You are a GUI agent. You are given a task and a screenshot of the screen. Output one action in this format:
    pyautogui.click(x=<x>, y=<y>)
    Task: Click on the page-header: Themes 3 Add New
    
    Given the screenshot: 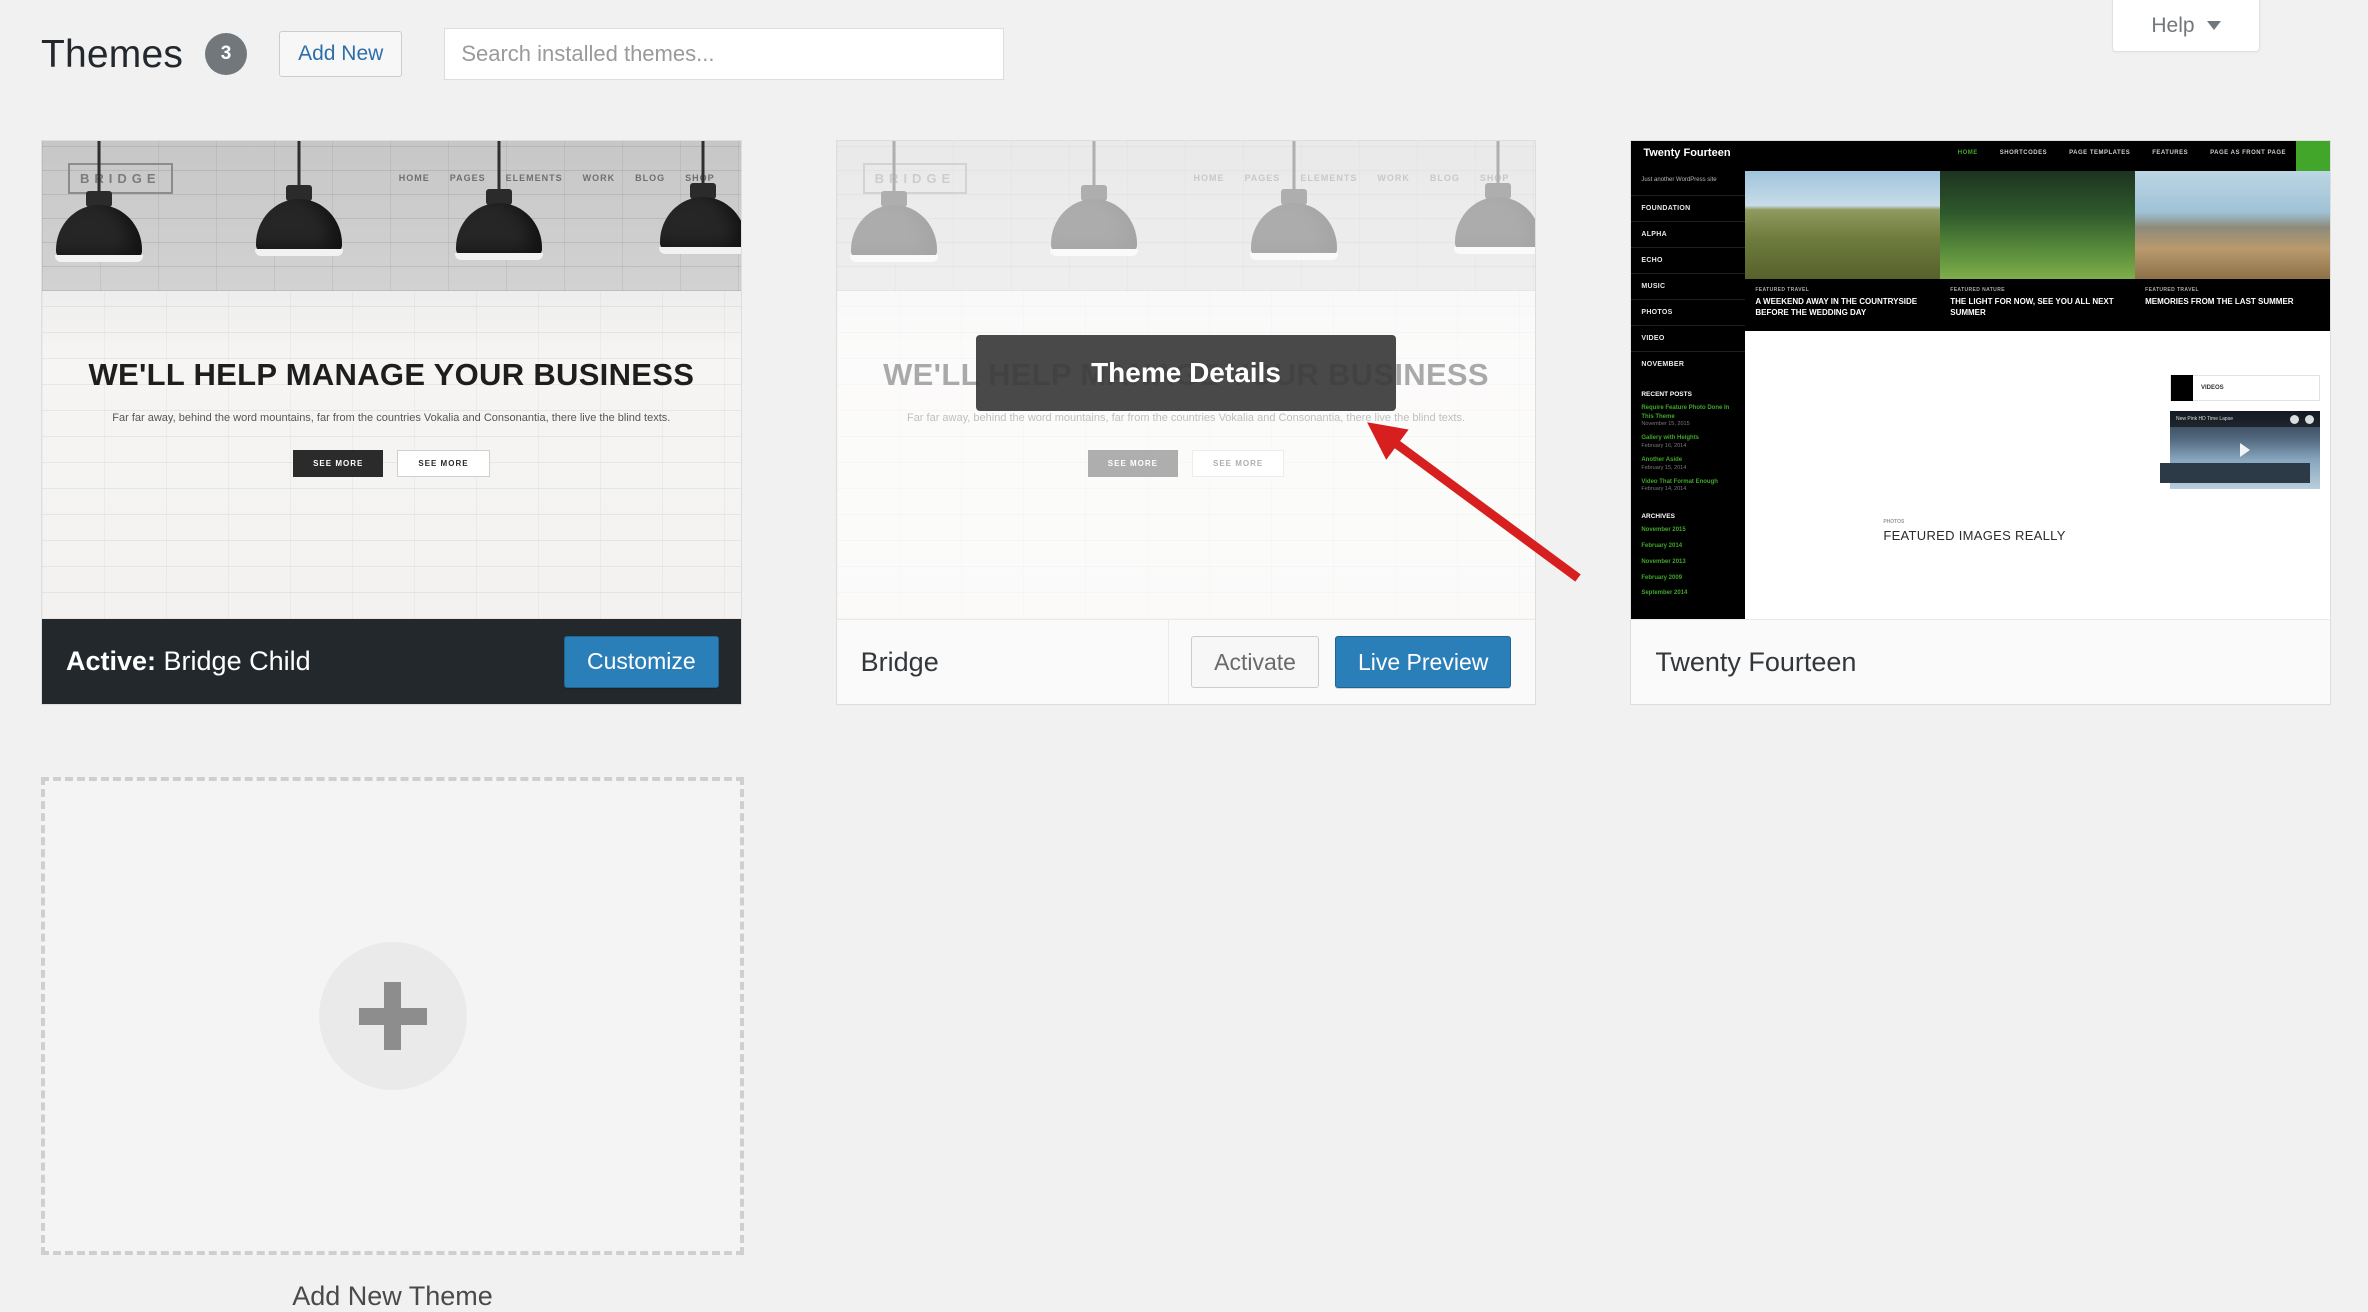 What is the action you would take?
    pyautogui.click(x=523, y=54)
    